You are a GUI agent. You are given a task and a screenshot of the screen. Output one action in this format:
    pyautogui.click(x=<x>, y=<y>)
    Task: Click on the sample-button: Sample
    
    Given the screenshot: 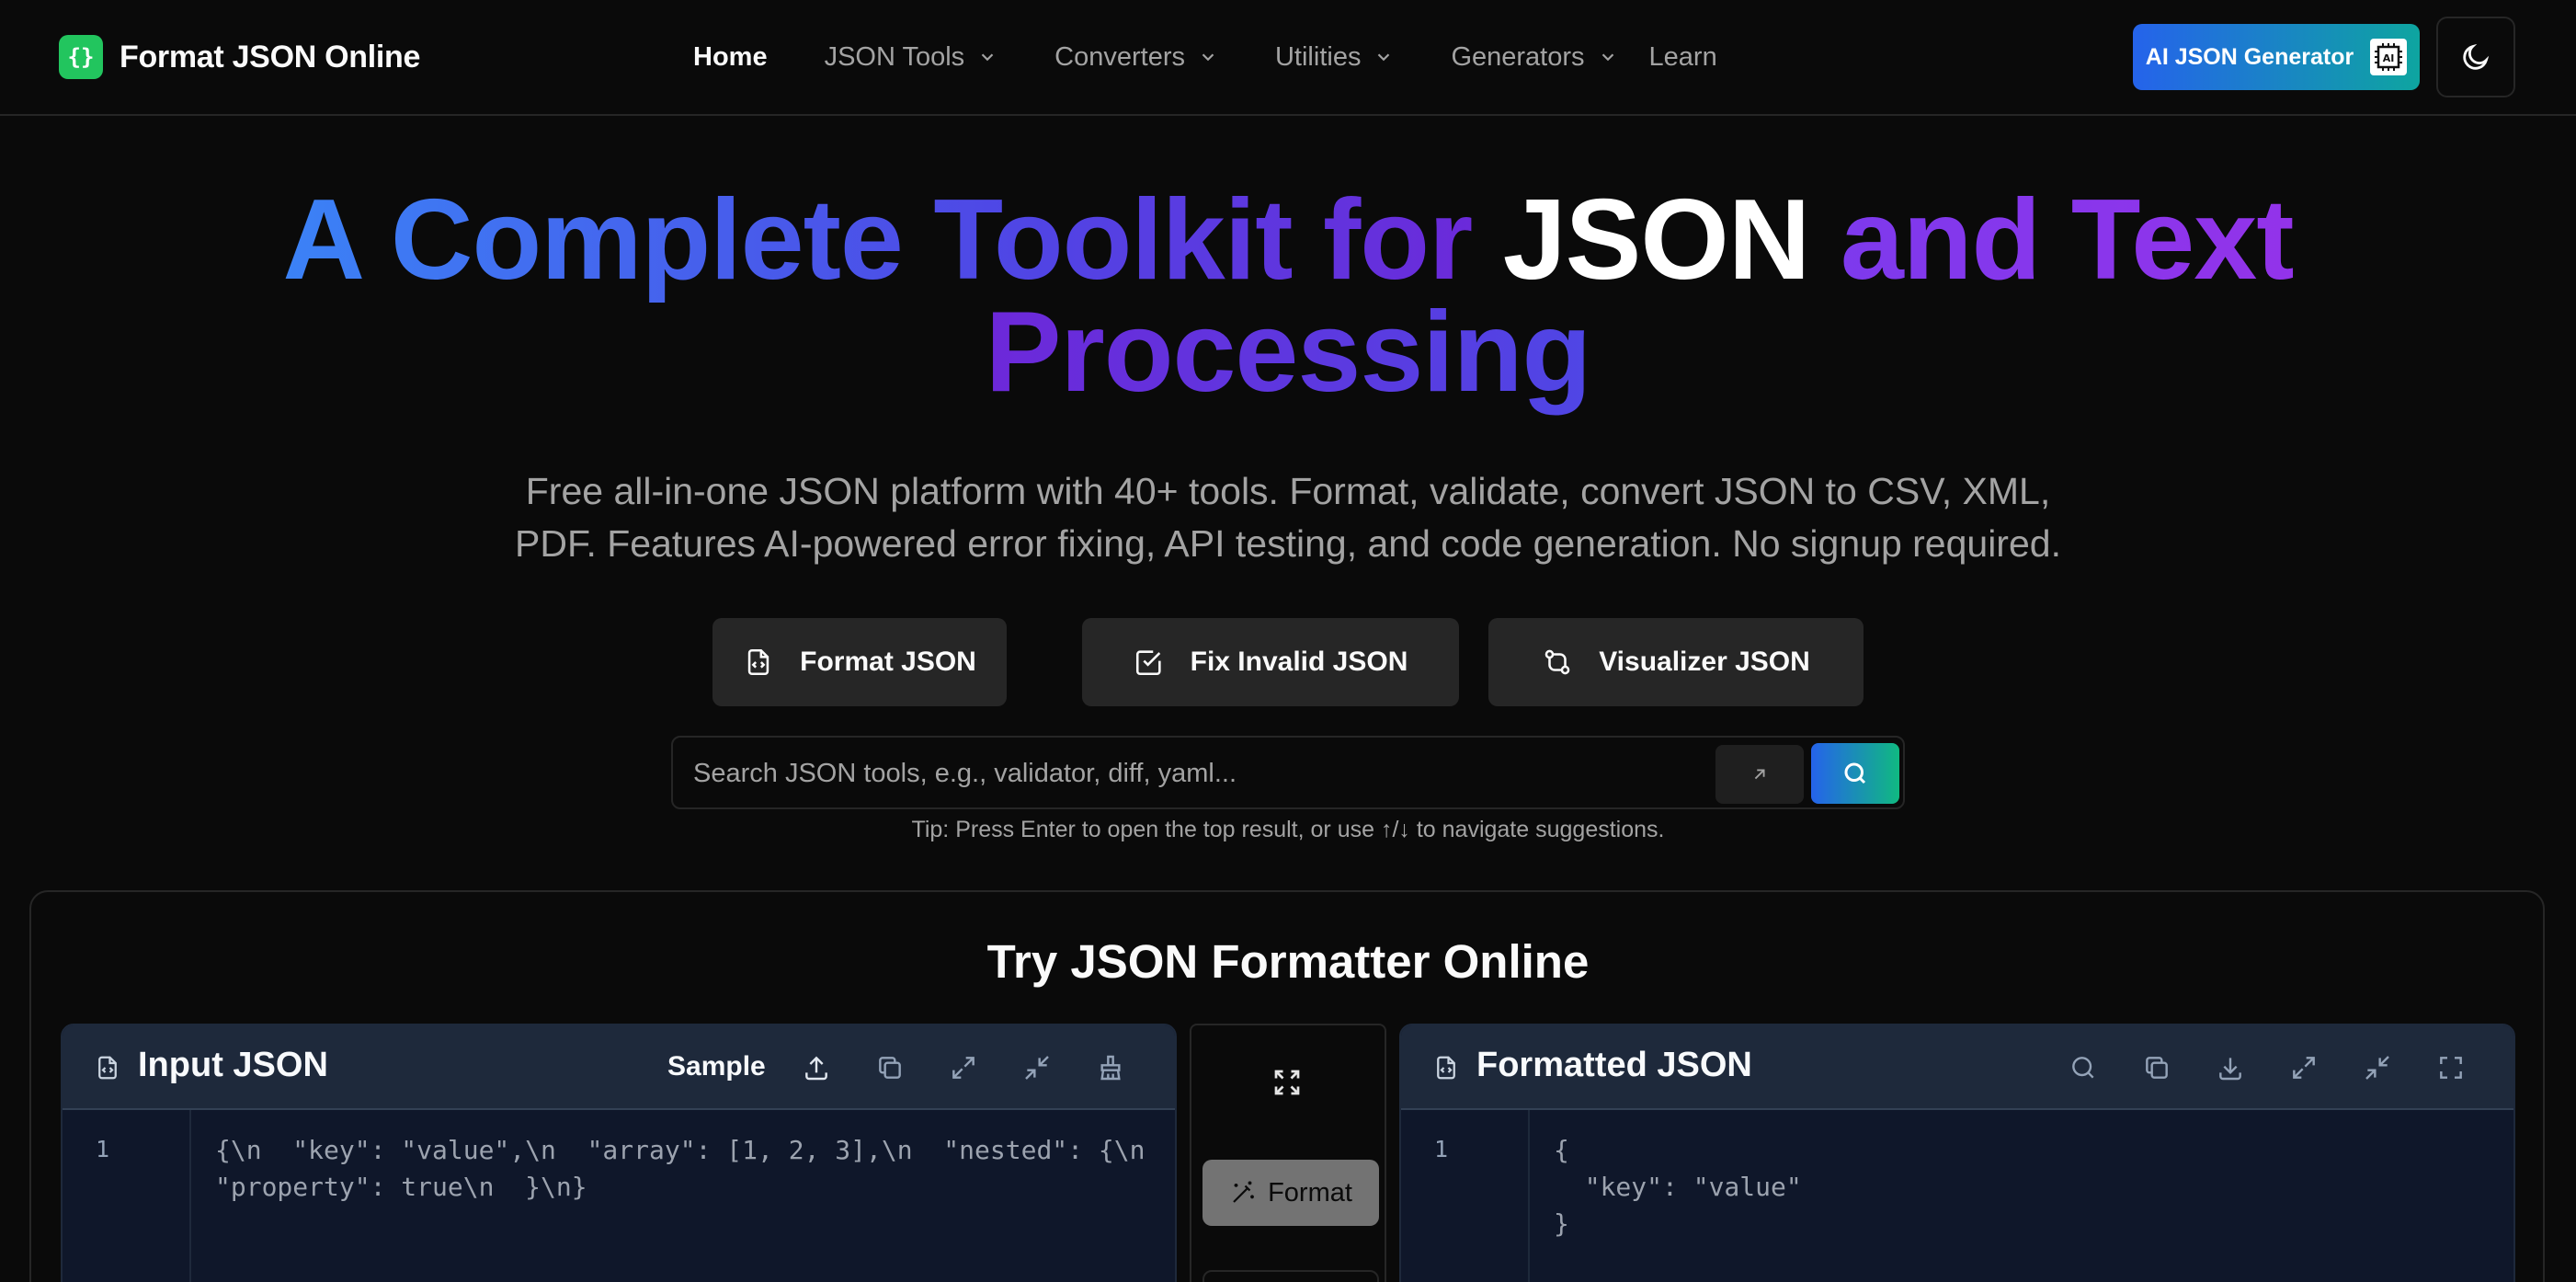 What is the action you would take?
    pyautogui.click(x=716, y=1066)
    